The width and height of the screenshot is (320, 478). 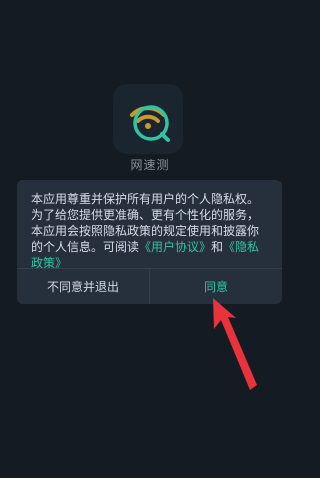 I want to click on app-name: 网速测, so click(x=150, y=165).